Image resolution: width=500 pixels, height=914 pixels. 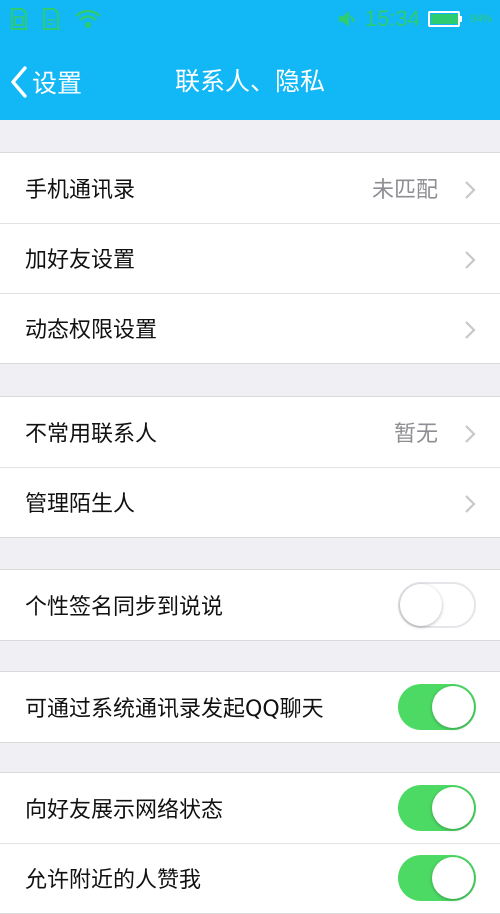 I want to click on nearby-likes-toggle, so click(x=437, y=878).